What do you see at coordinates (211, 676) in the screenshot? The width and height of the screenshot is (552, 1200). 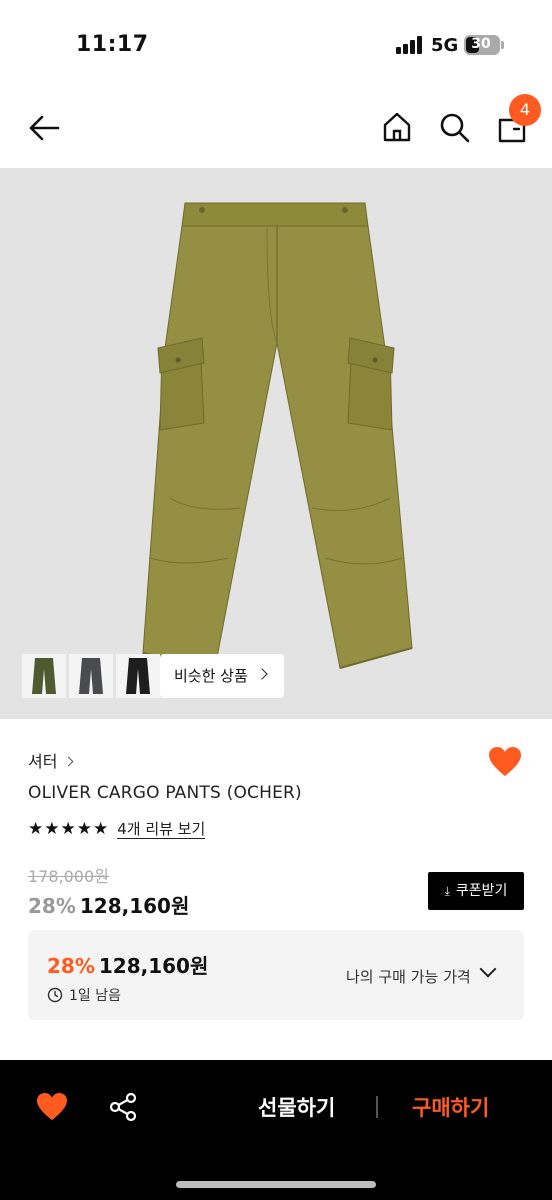 I see `similar-products-label: 비슷한 상품` at bounding box center [211, 676].